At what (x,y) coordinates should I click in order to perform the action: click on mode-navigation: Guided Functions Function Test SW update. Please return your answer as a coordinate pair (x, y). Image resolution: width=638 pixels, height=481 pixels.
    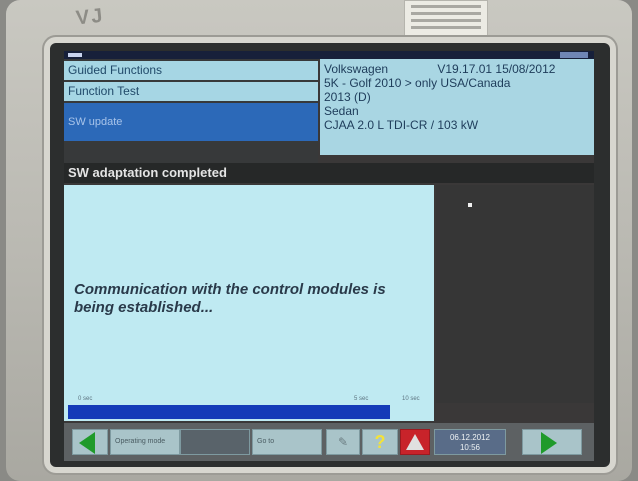
    Looking at the image, I should click on (191, 111).